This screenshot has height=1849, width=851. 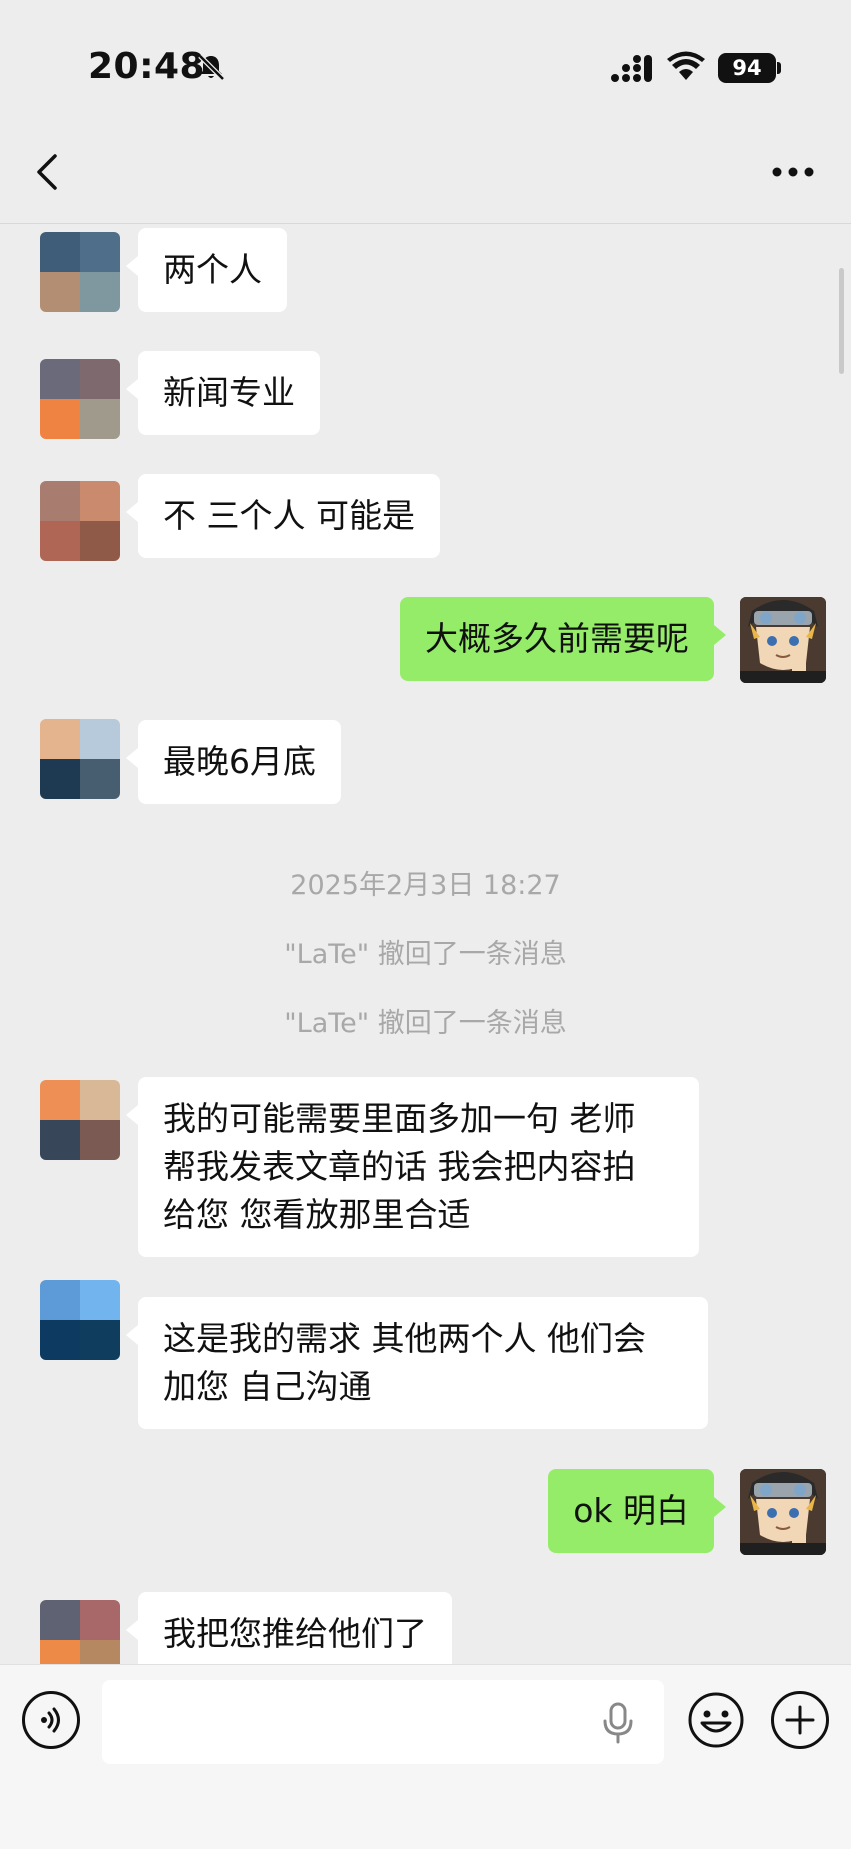 I want to click on chat-header, so click(x=425, y=177).